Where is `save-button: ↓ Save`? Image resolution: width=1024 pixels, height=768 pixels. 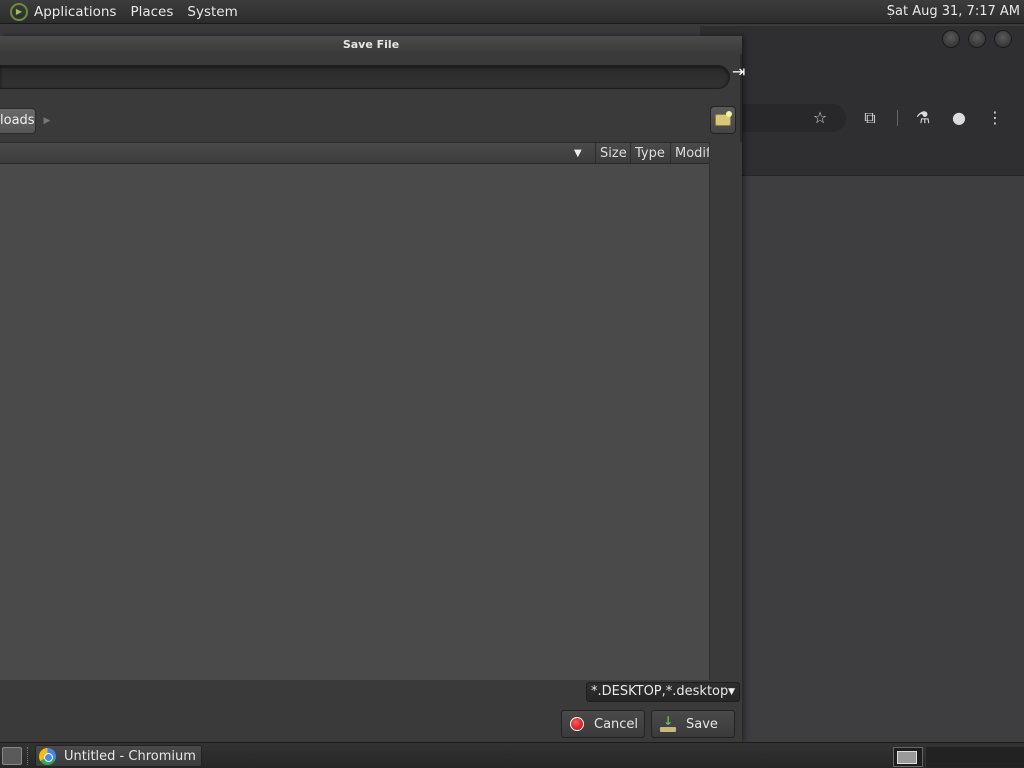
save-button: ↓ Save is located at coordinates (693, 724).